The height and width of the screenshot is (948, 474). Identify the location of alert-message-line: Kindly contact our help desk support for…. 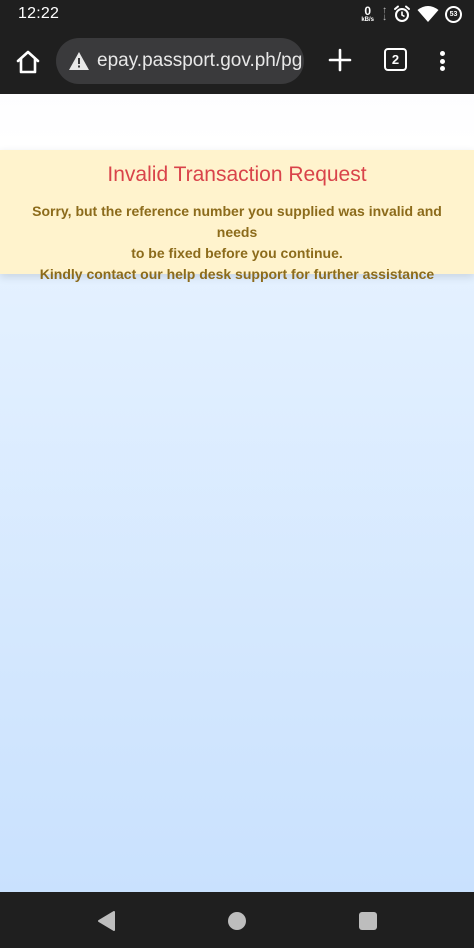
(237, 274).